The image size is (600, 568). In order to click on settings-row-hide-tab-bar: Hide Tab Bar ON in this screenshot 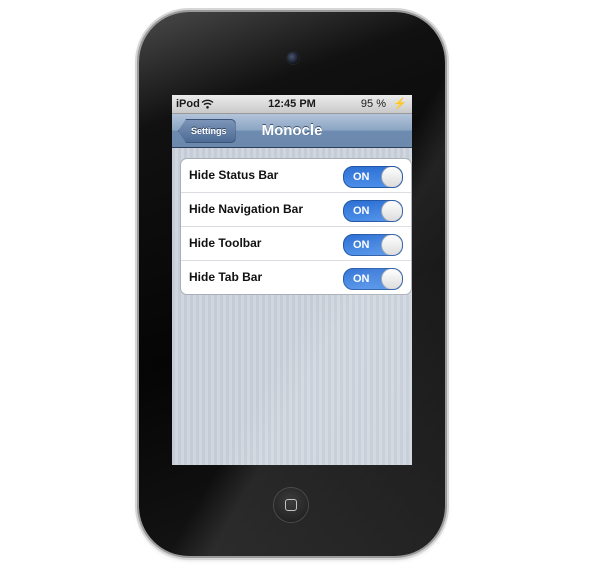, I will do `click(296, 277)`.